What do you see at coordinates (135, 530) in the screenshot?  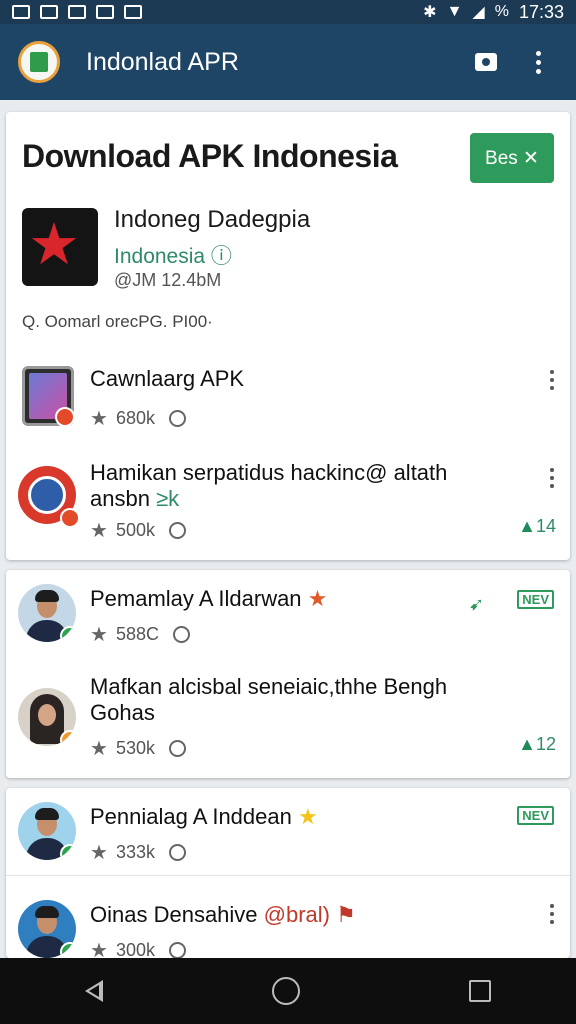 I see `item-rating: 500k` at bounding box center [135, 530].